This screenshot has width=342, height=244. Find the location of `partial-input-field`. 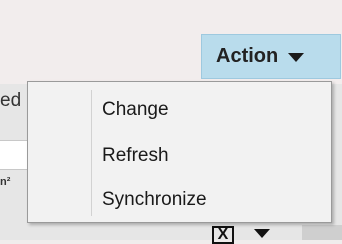

partial-input-field is located at coordinates (14, 155).